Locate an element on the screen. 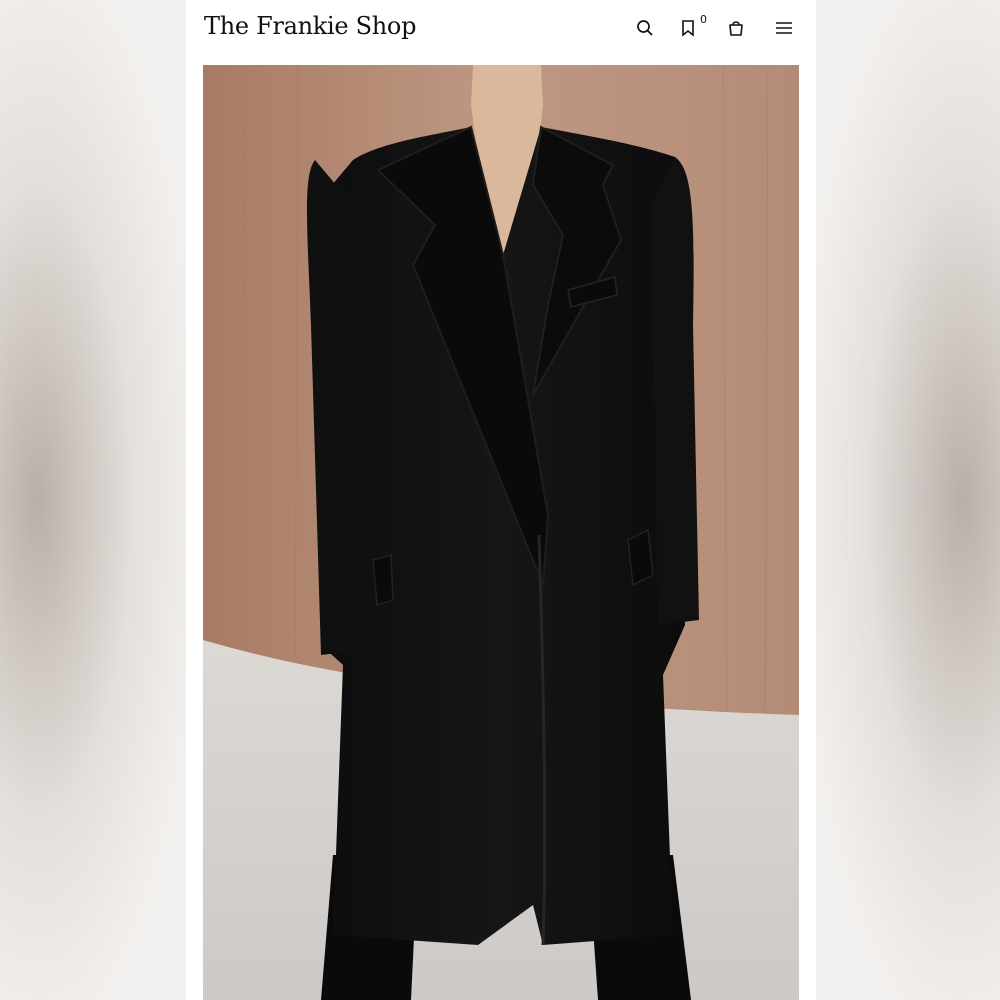  bag-icon is located at coordinates (736, 28).